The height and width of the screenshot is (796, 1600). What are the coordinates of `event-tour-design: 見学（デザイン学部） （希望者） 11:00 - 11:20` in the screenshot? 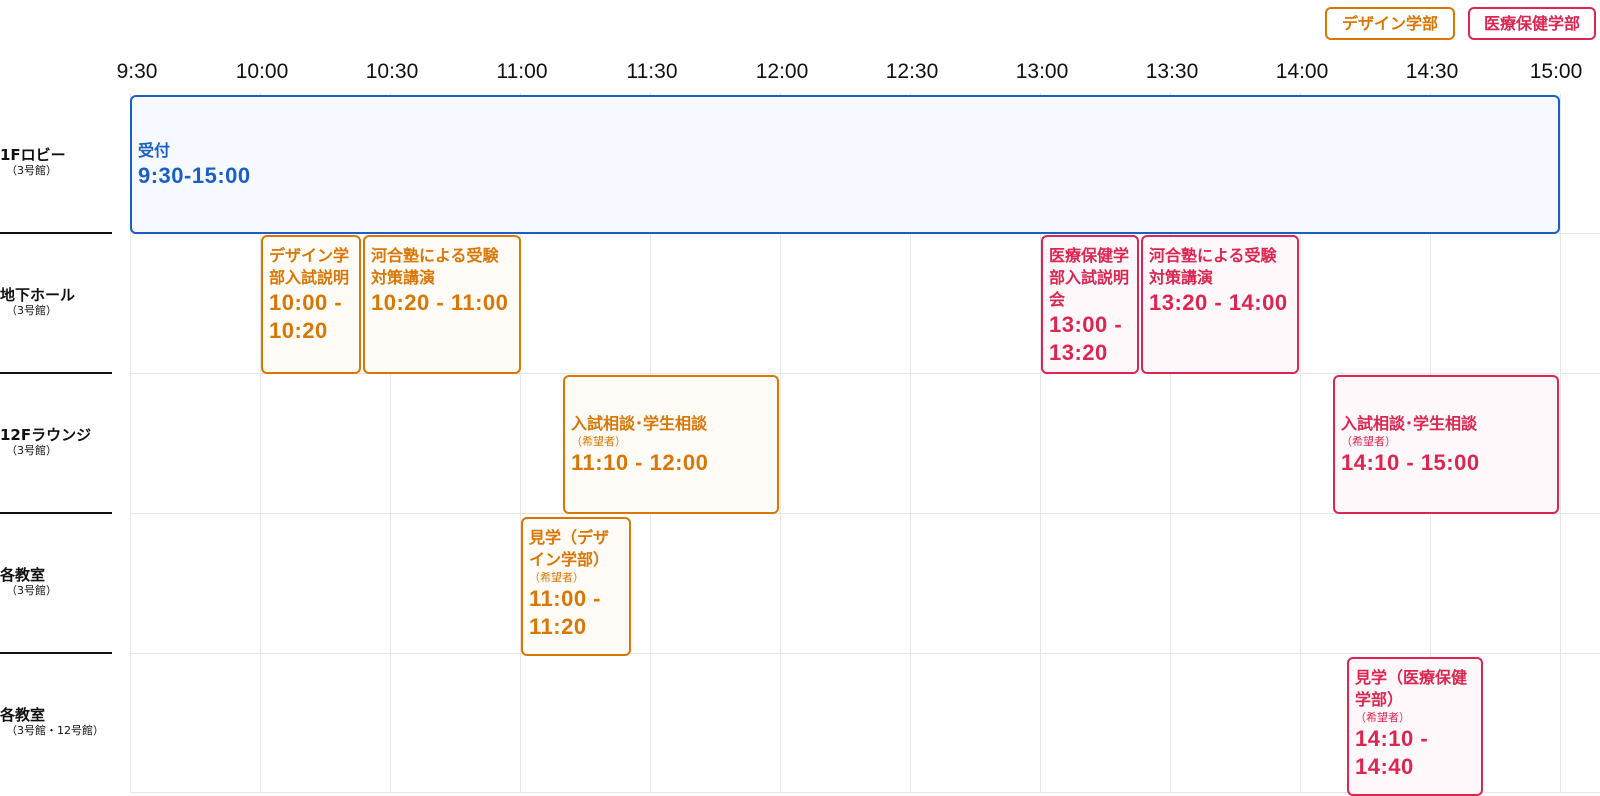 It's located at (576, 586).